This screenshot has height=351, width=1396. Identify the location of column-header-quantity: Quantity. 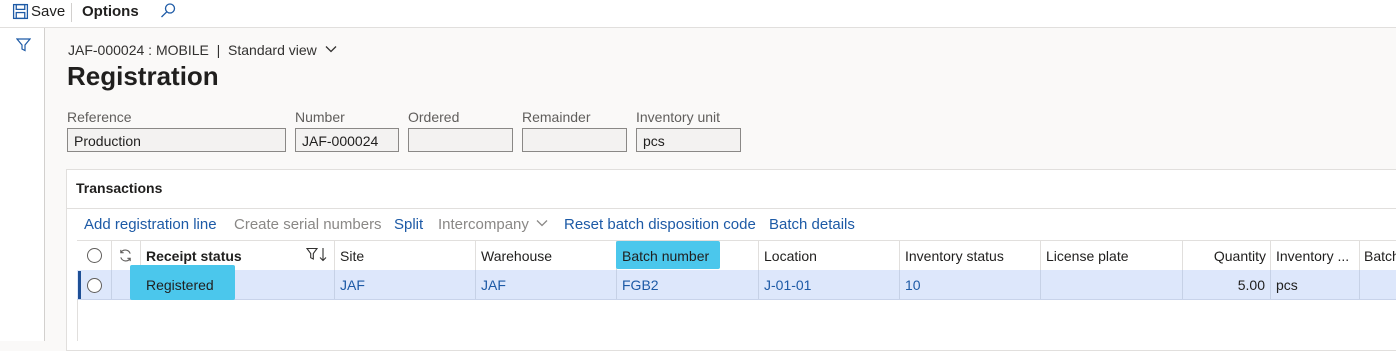
(1227, 256).